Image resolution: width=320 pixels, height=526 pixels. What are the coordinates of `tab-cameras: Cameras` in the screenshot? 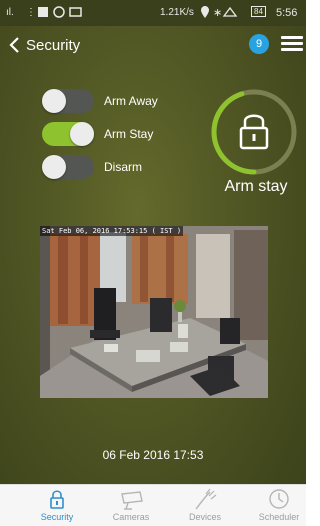 It's located at (131, 505).